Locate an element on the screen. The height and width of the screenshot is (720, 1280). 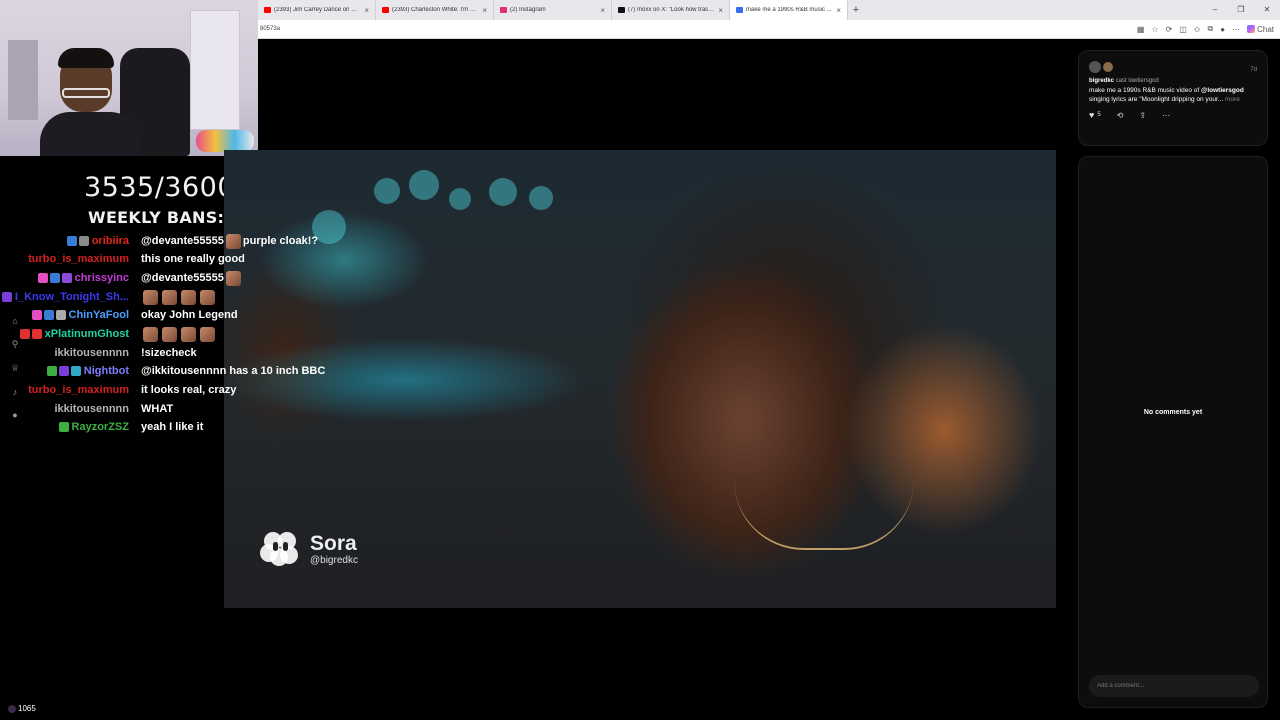
cast-label: cast is located at coordinates (1121, 81).